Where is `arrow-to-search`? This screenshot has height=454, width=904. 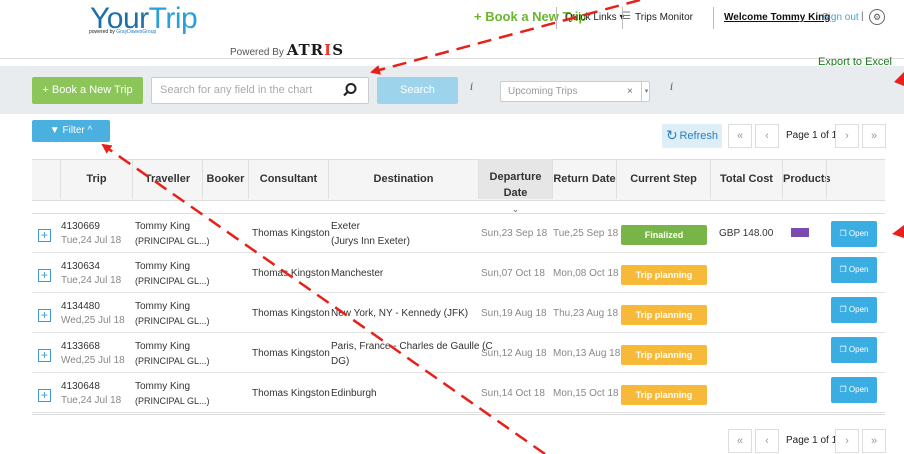
arrow-to-search is located at coordinates (505, 37).